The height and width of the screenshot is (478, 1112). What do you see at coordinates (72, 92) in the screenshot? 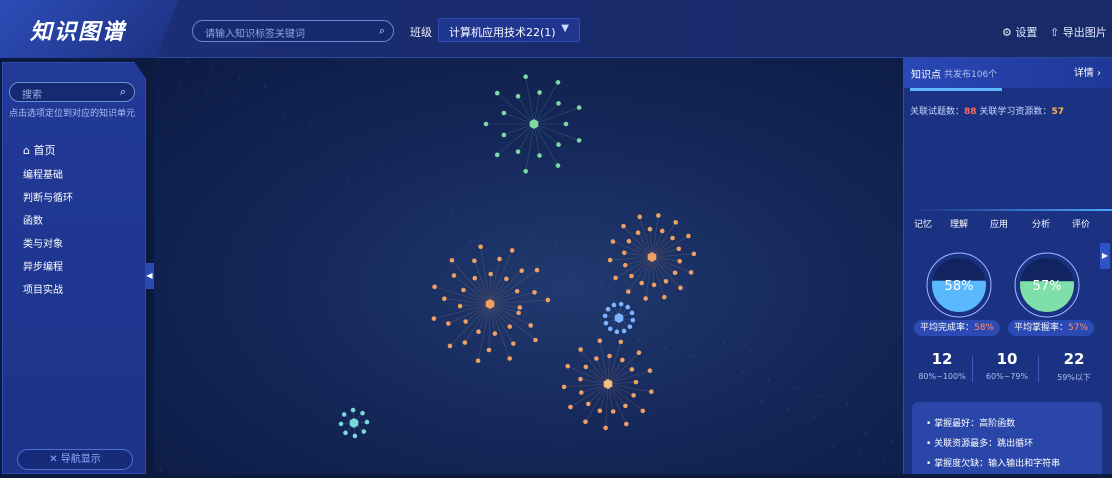
I see `sidebar-search-input: 搜索 ⌕` at bounding box center [72, 92].